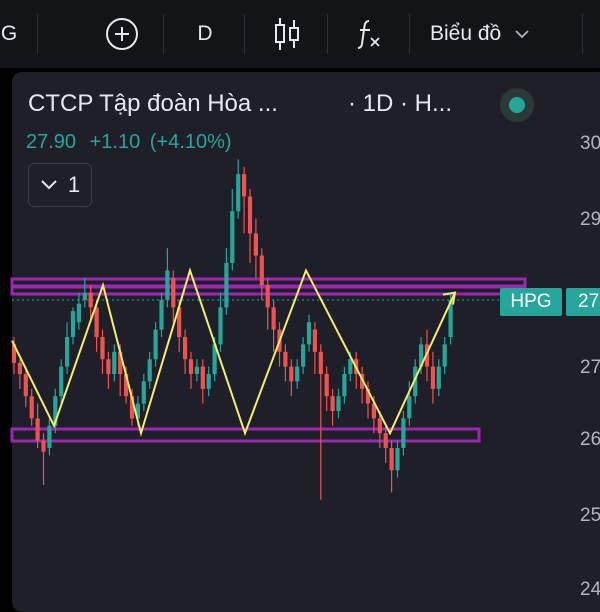 This screenshot has width=600, height=612. What do you see at coordinates (590, 515) in the screenshot?
I see `axis-tick-label: 25` at bounding box center [590, 515].